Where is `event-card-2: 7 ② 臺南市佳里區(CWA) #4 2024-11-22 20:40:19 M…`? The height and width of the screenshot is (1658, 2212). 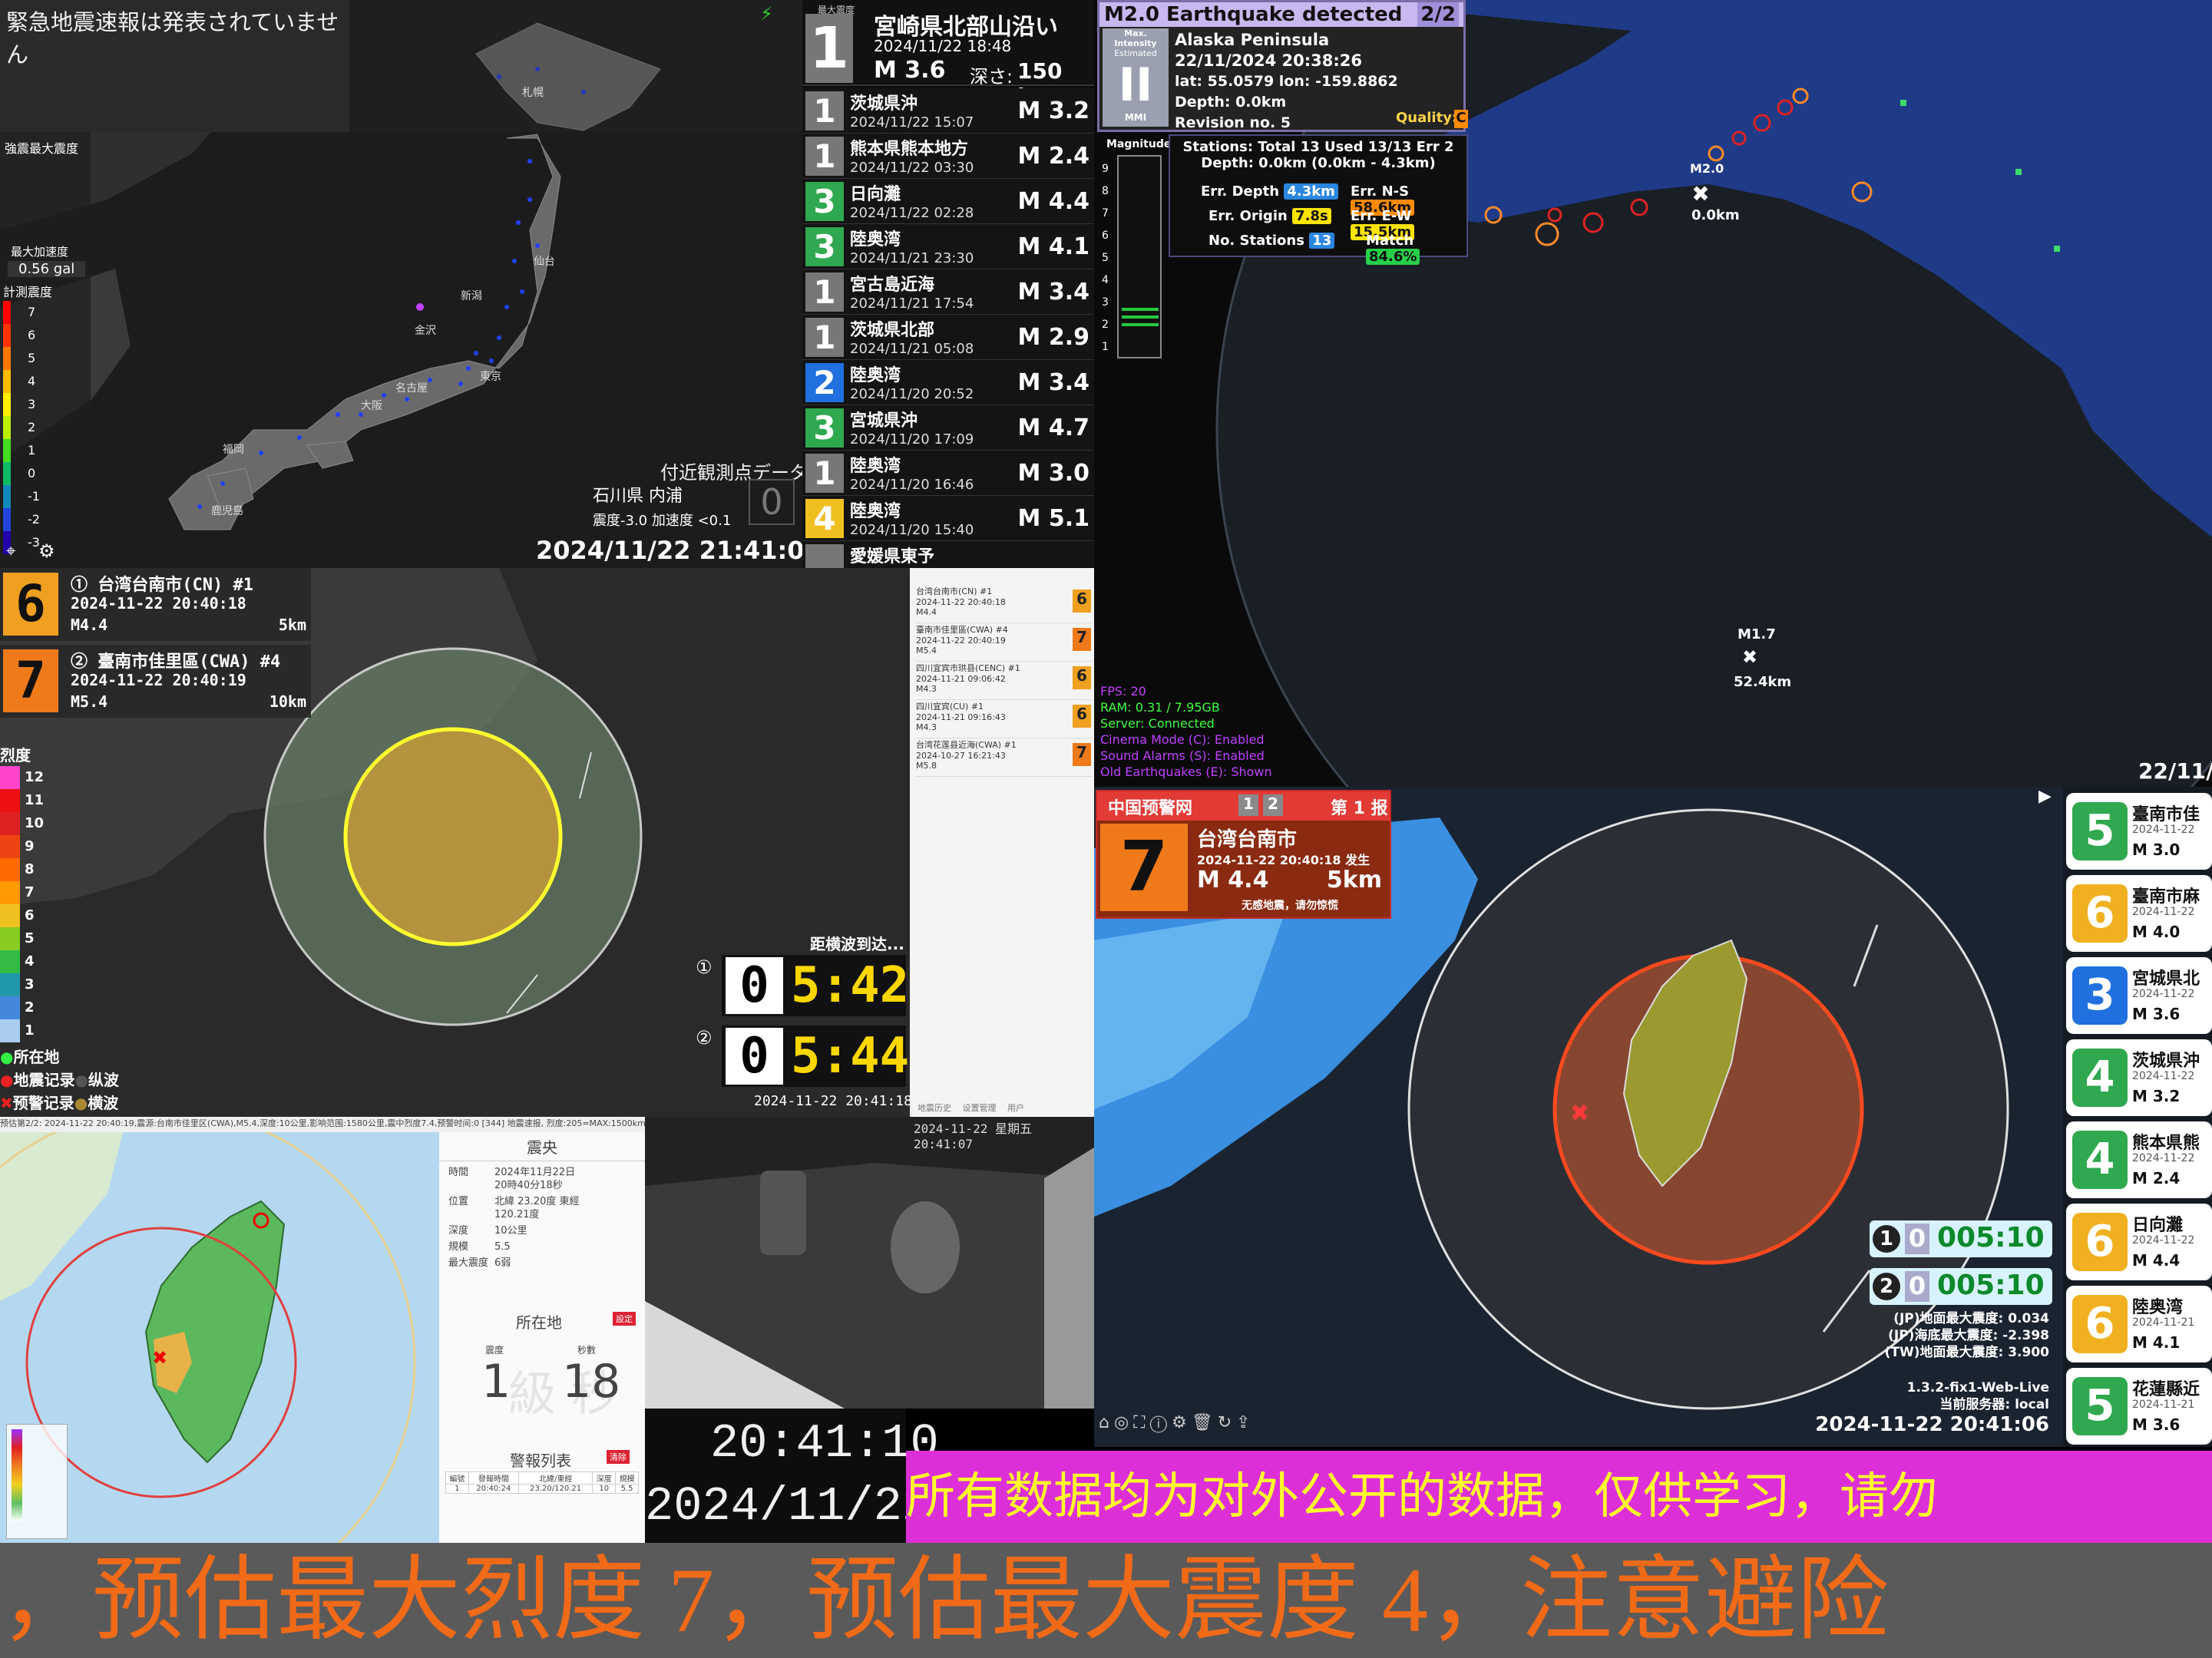
event-card-2: 7 ② 臺南市佳里區(CWA) #4 2024-11-22 20:40:19 M… is located at coordinates (155, 681).